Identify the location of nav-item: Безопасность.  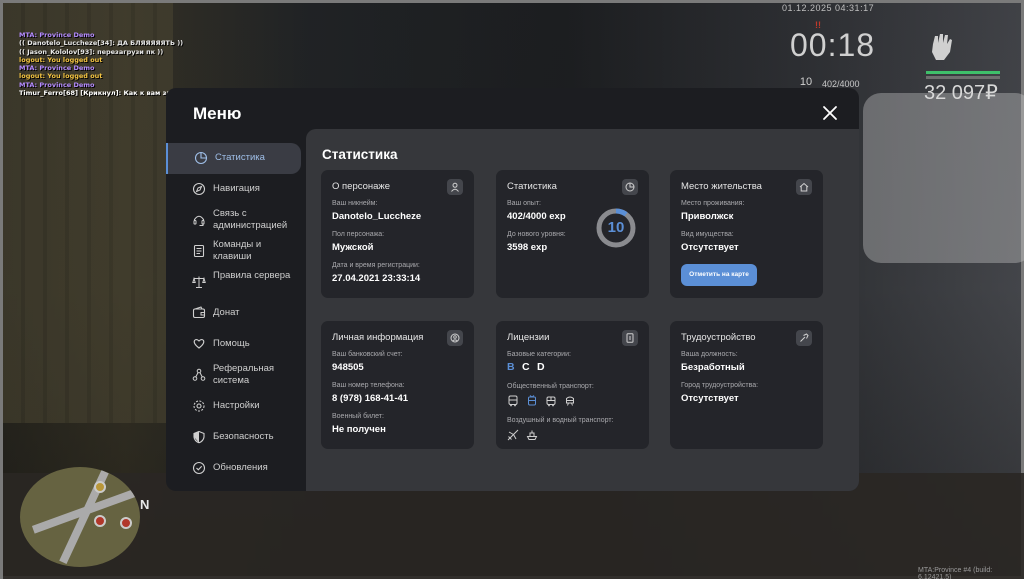
(233, 437).